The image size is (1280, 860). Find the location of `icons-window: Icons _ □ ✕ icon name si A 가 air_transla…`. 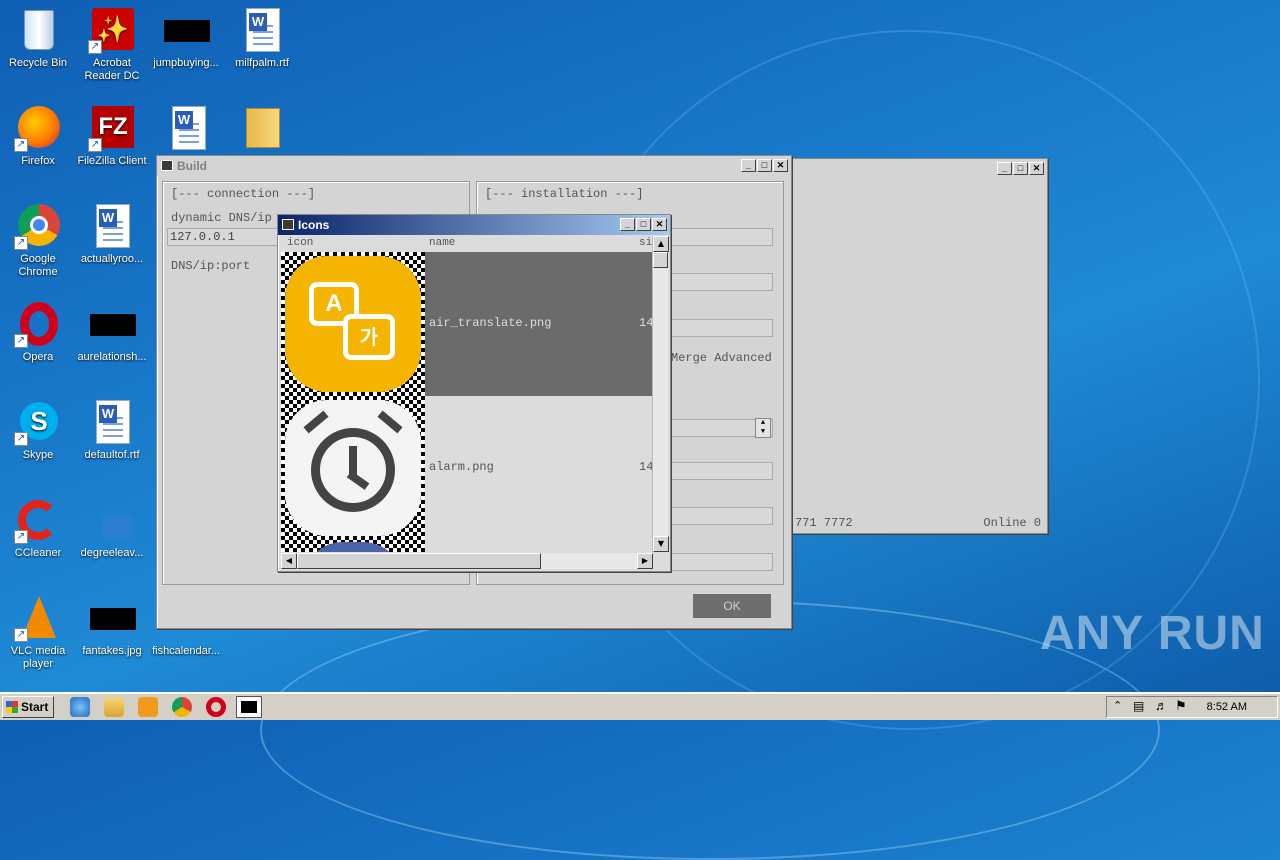

icons-window: Icons _ □ ✕ icon name si A 가 air_transla… is located at coordinates (474, 393).